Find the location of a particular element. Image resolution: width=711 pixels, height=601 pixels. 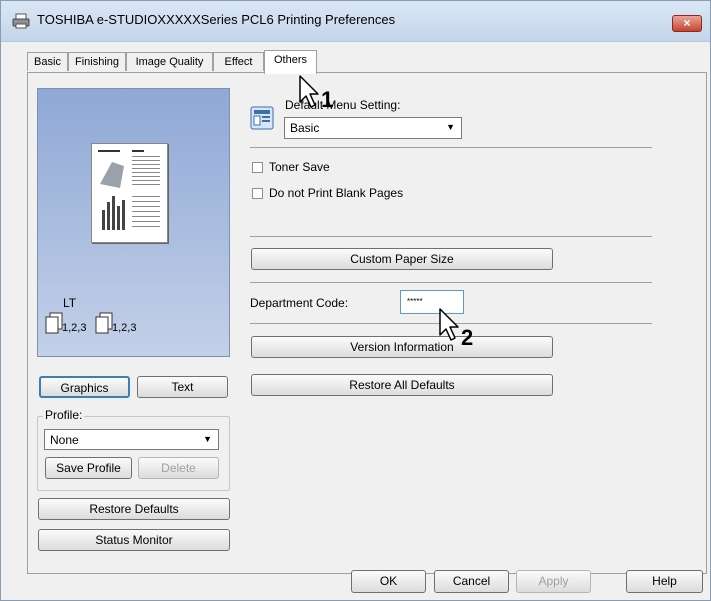

profile-group is located at coordinates (133, 453).